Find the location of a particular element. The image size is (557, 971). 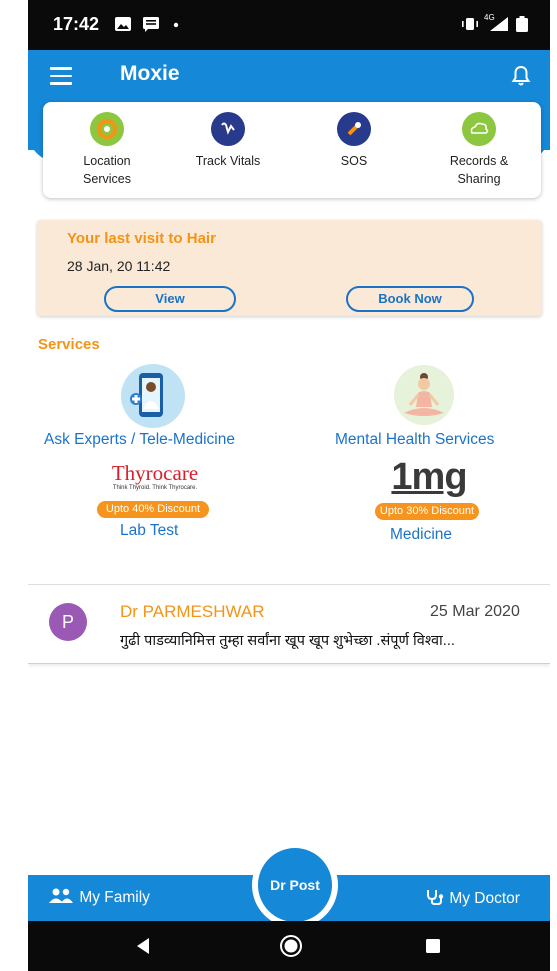

dot-icon is located at coordinates (176, 25).